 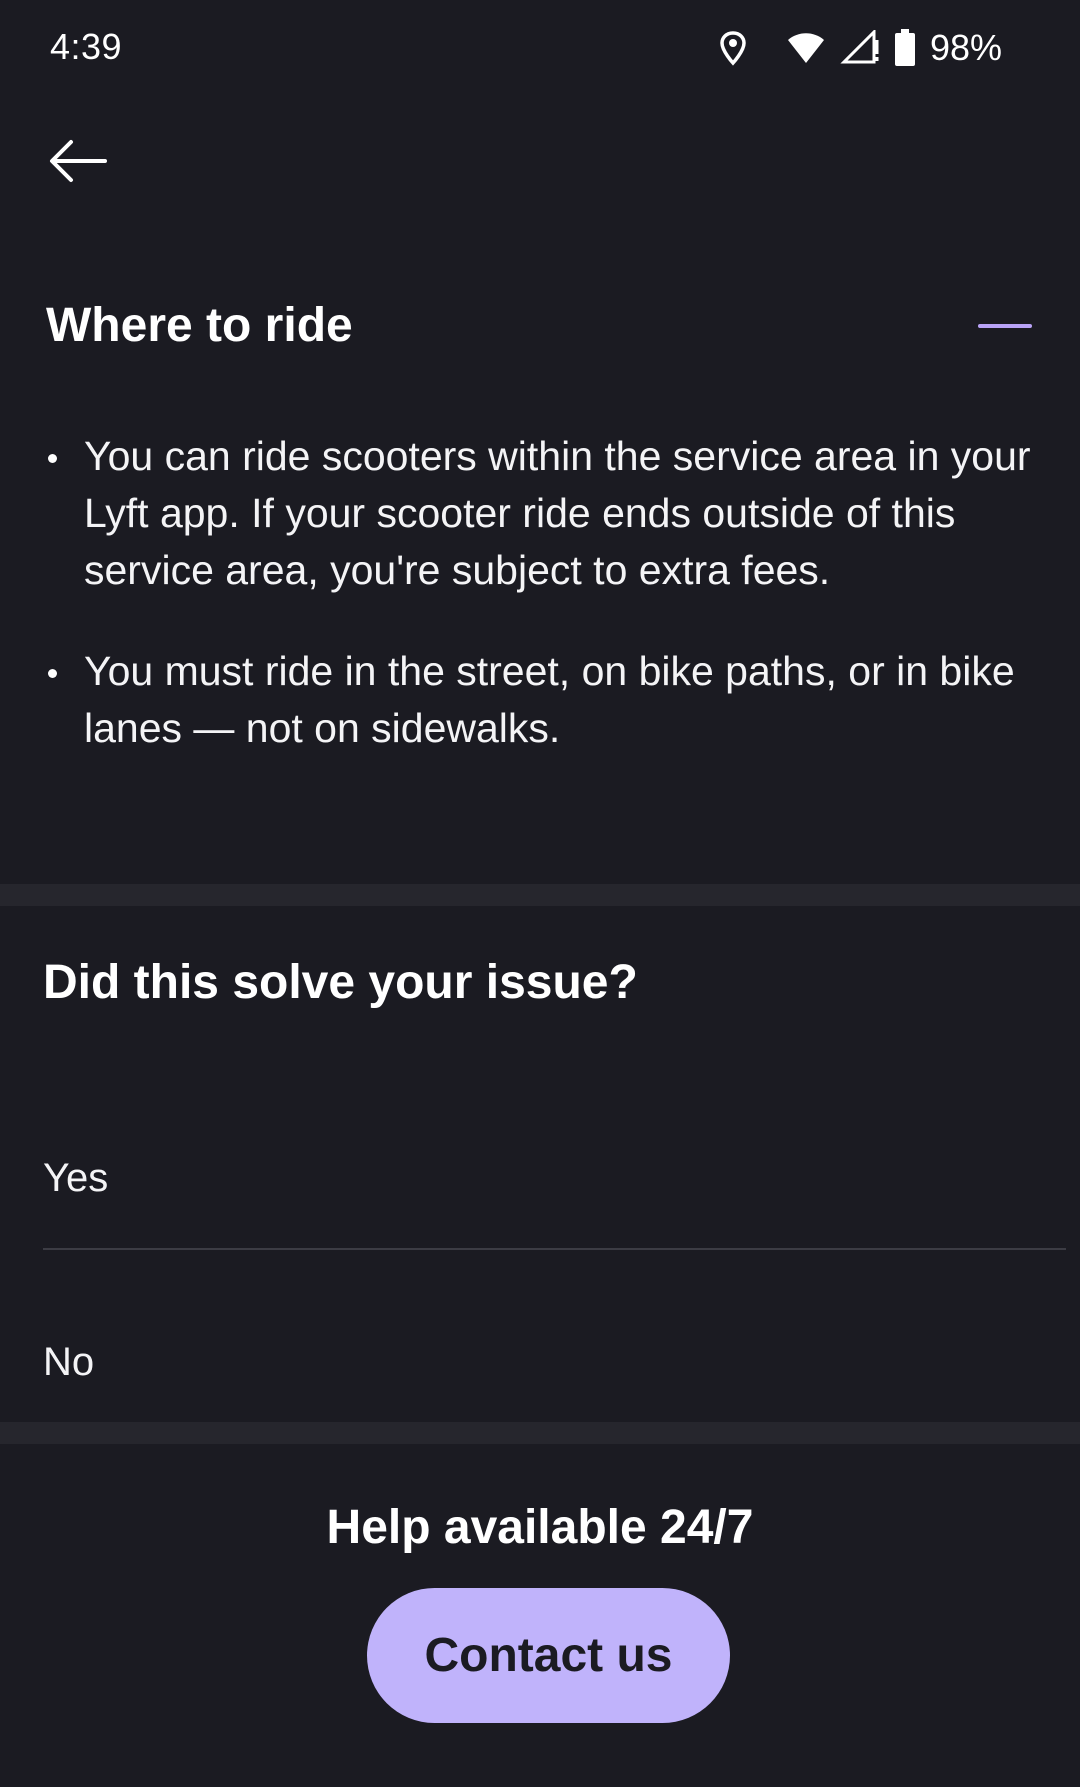 What do you see at coordinates (541, 328) in the screenshot?
I see `section-header: Where to ride` at bounding box center [541, 328].